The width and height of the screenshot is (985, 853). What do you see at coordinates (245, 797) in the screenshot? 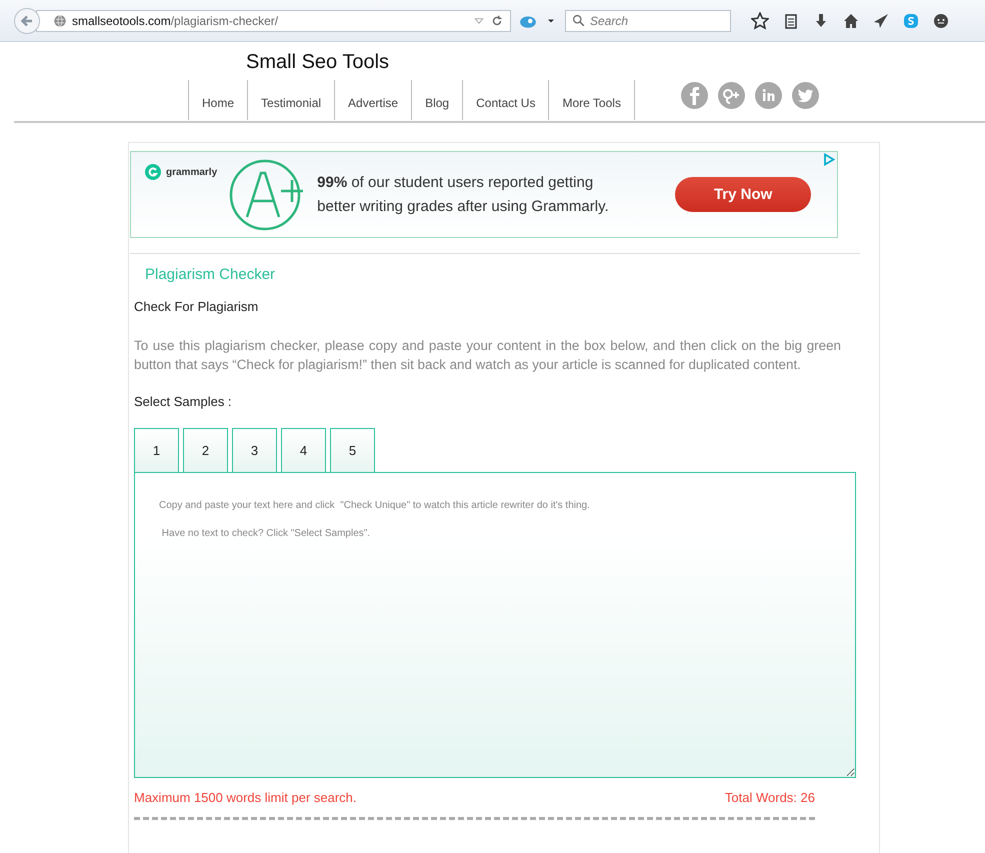
I see `word-limit-note: Maximum 1500 words limit per search.` at bounding box center [245, 797].